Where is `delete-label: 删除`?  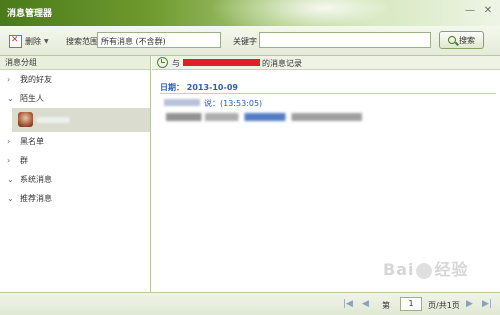
delete-label: 删除 is located at coordinates (33, 41).